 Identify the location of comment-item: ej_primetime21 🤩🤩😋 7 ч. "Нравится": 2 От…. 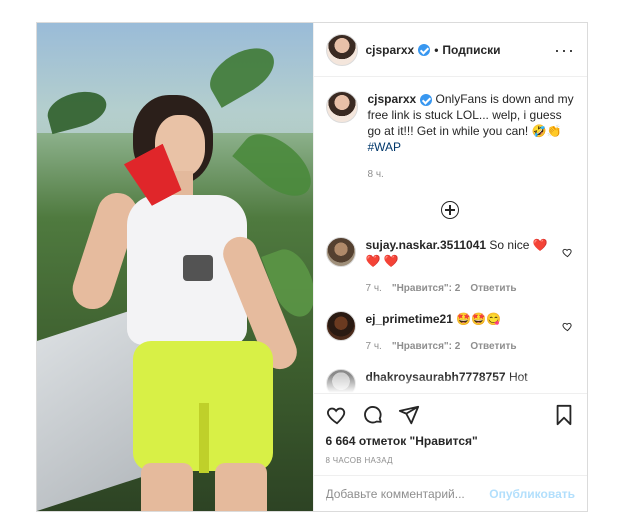
(450, 333).